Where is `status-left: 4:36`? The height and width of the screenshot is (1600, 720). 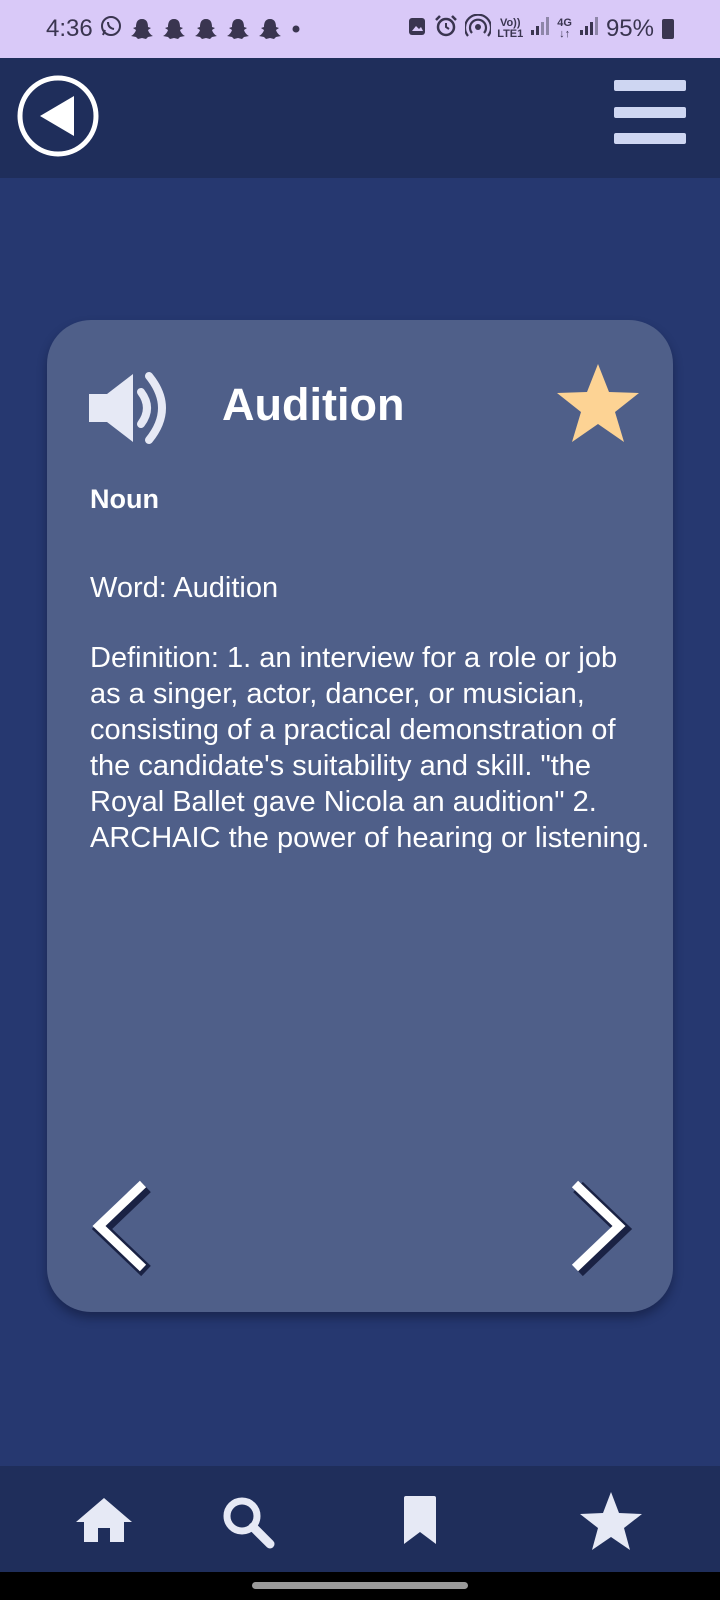
status-left: 4:36 is located at coordinates (174, 29).